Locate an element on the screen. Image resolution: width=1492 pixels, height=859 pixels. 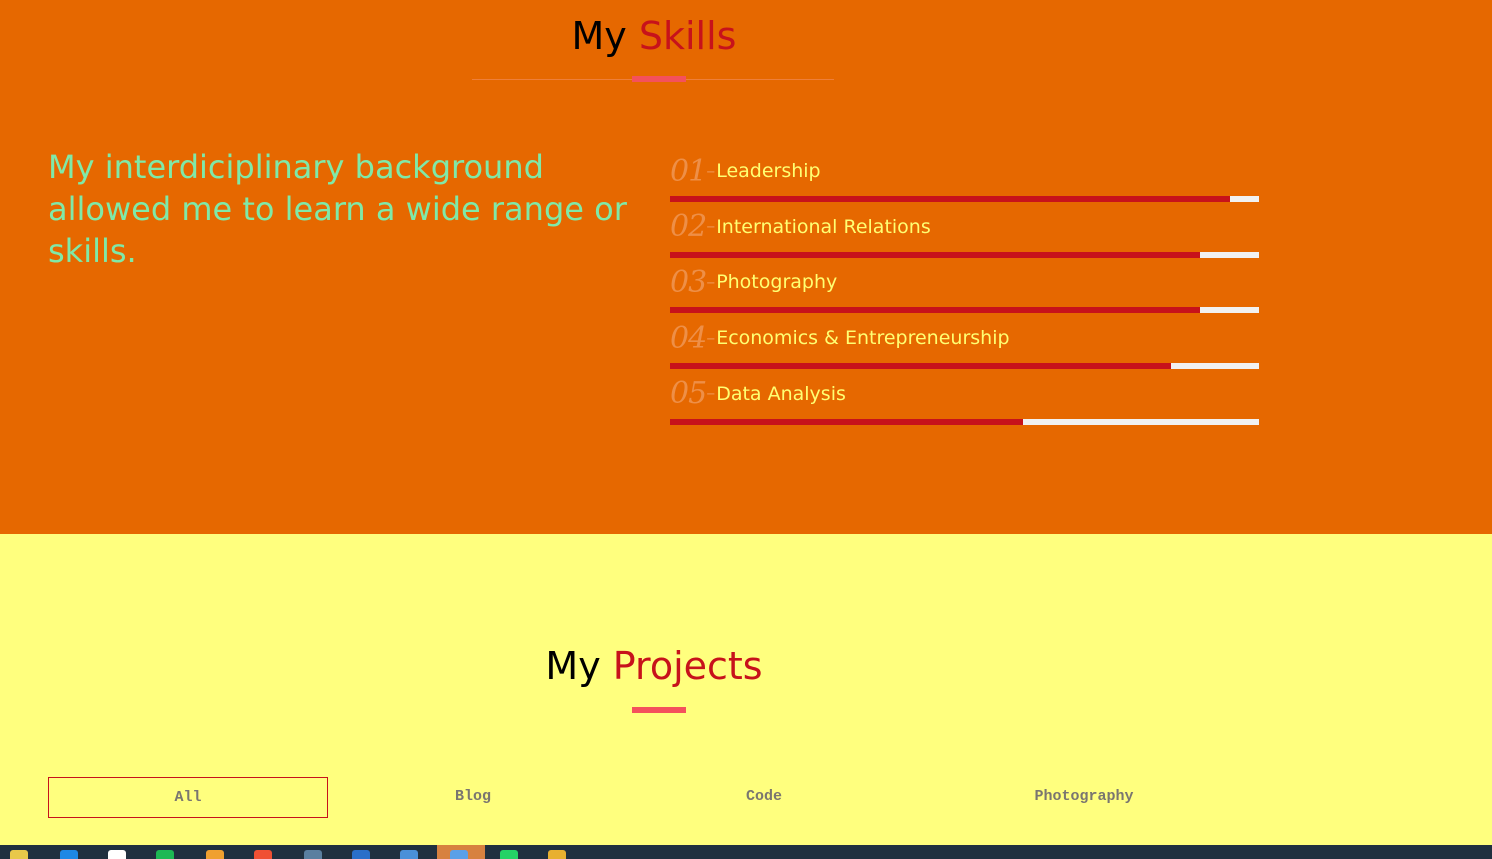
projects-title-highlight: Projects is located at coordinates (687, 666).